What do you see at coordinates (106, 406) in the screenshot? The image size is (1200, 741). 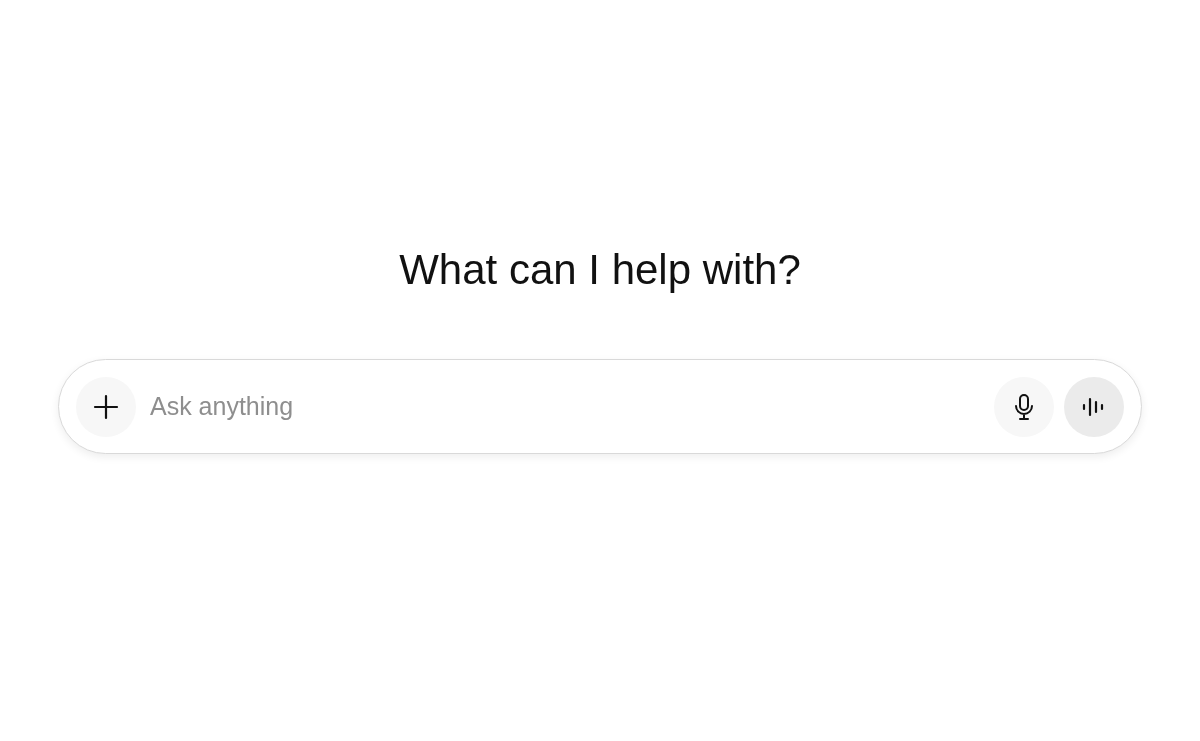 I see `plus-icon` at bounding box center [106, 406].